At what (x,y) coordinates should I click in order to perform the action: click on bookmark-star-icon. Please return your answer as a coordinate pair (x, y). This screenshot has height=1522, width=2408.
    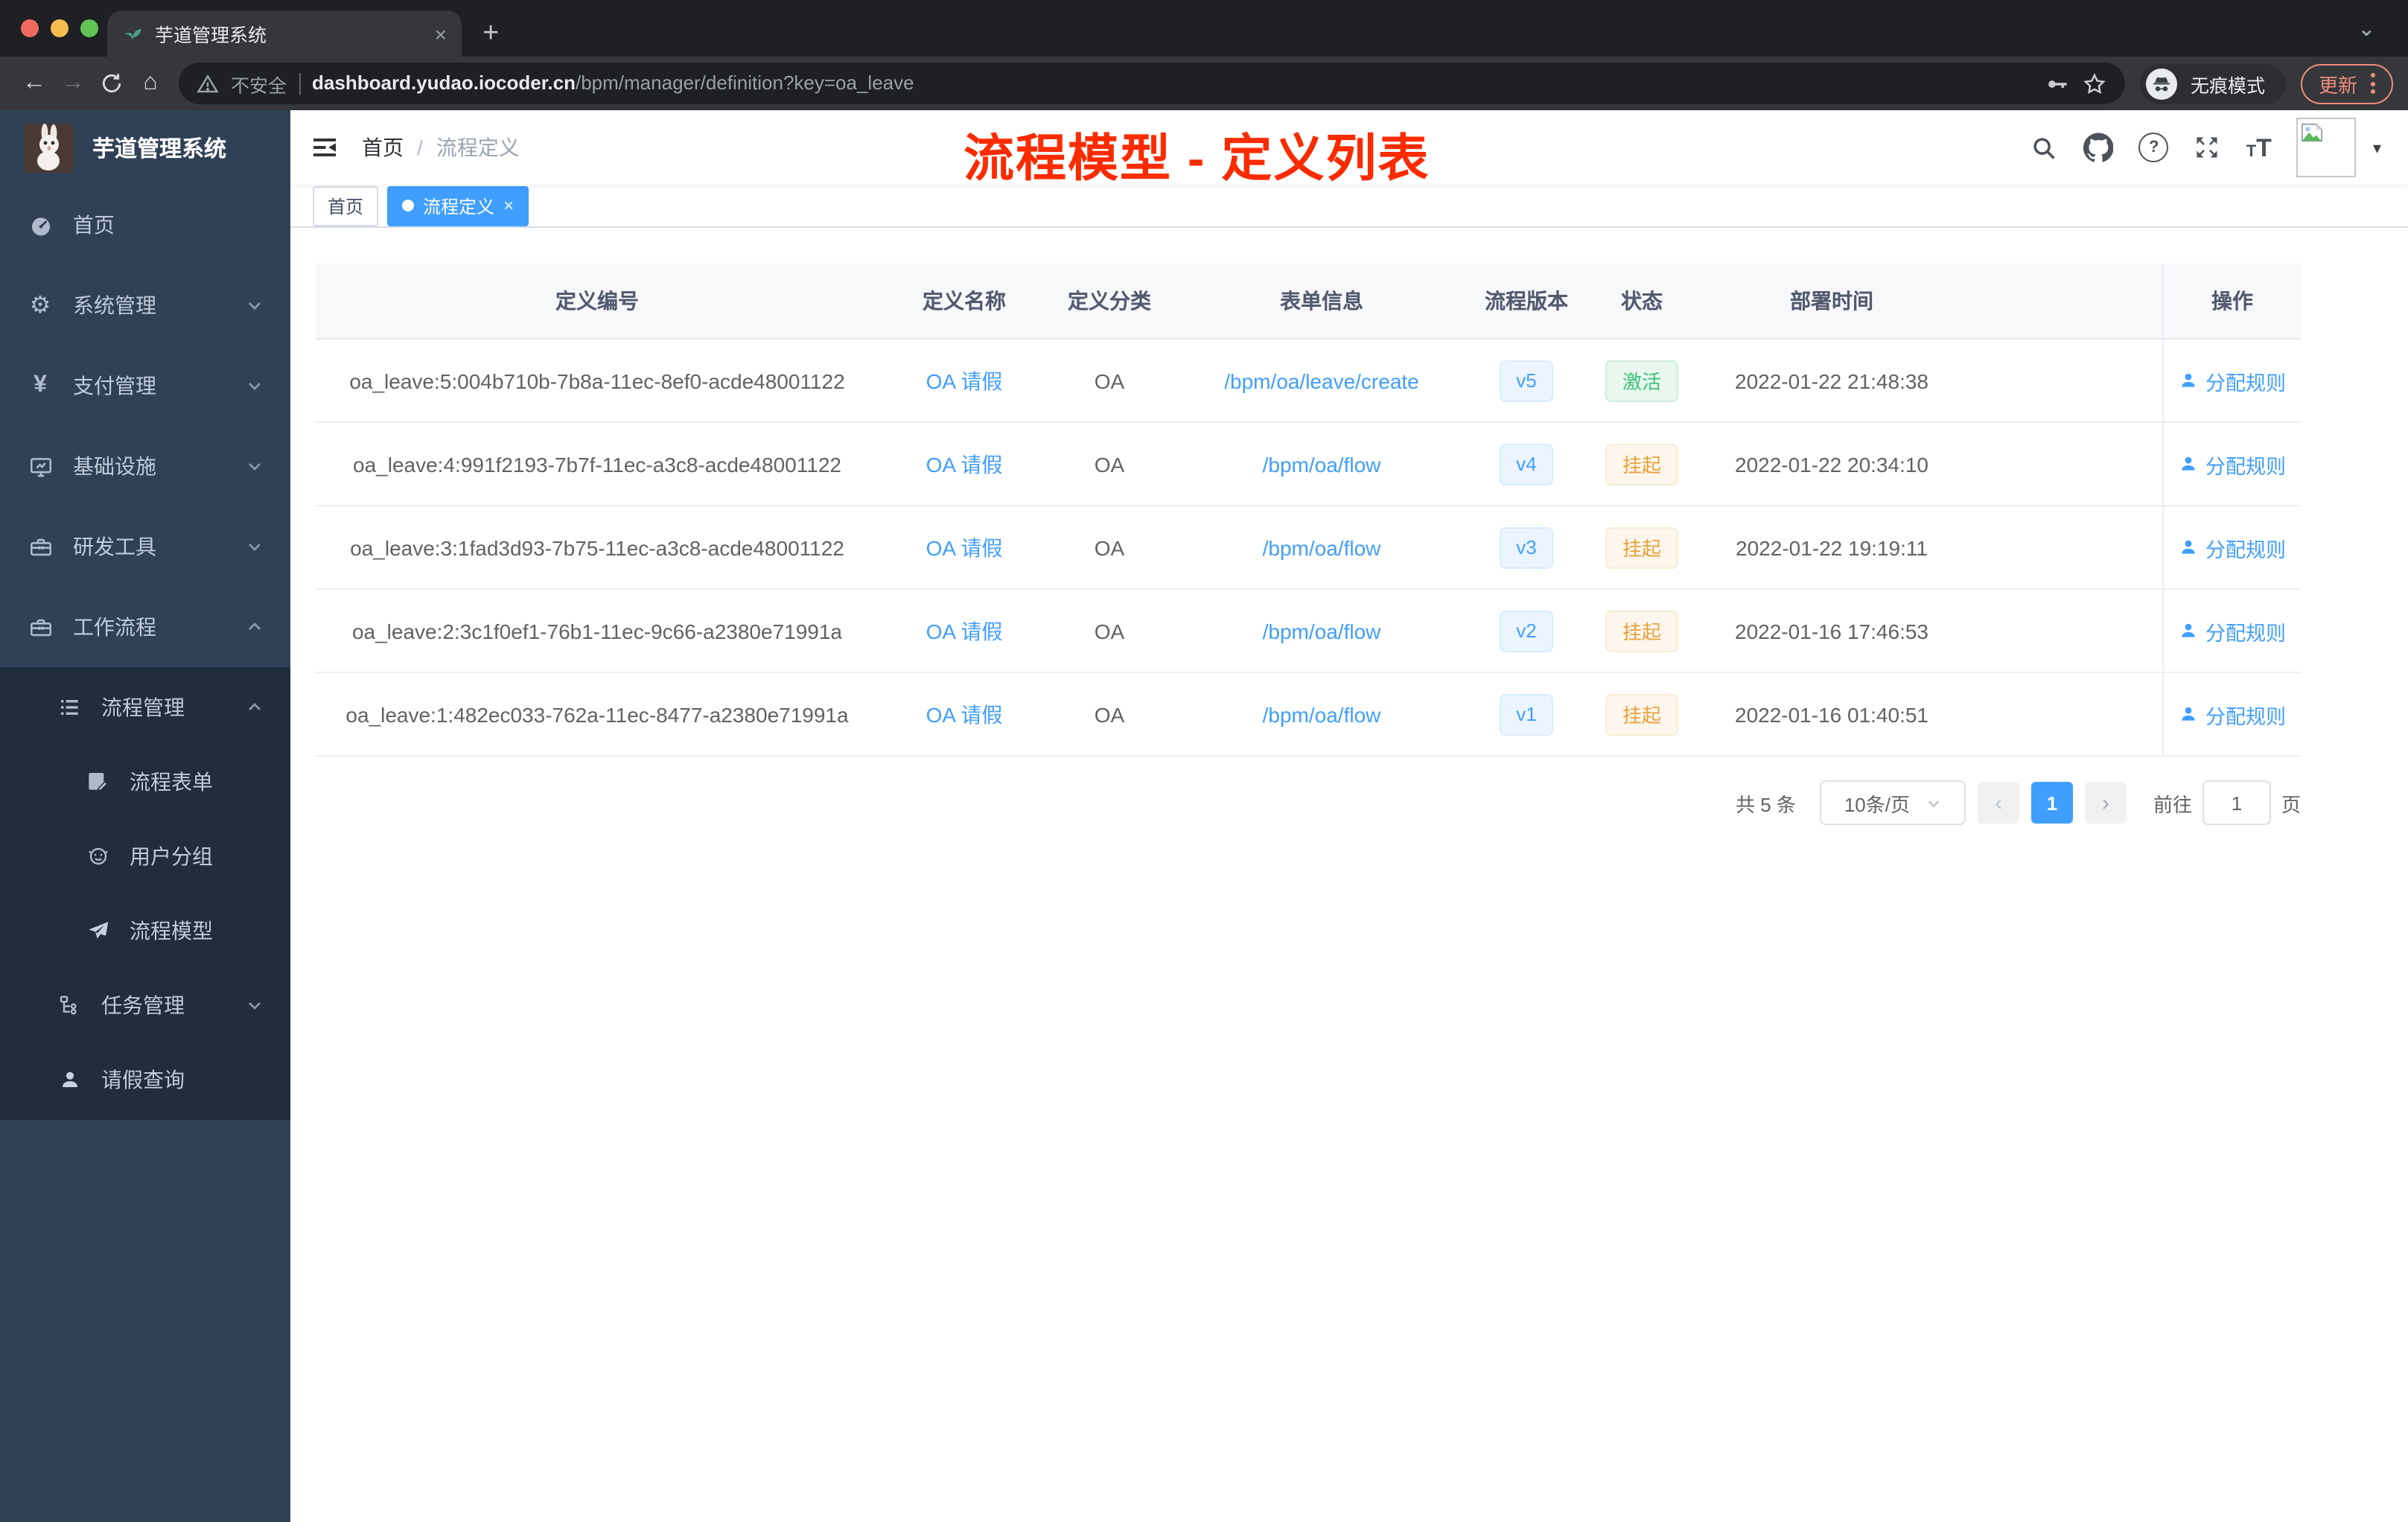
    Looking at the image, I should click on (2094, 83).